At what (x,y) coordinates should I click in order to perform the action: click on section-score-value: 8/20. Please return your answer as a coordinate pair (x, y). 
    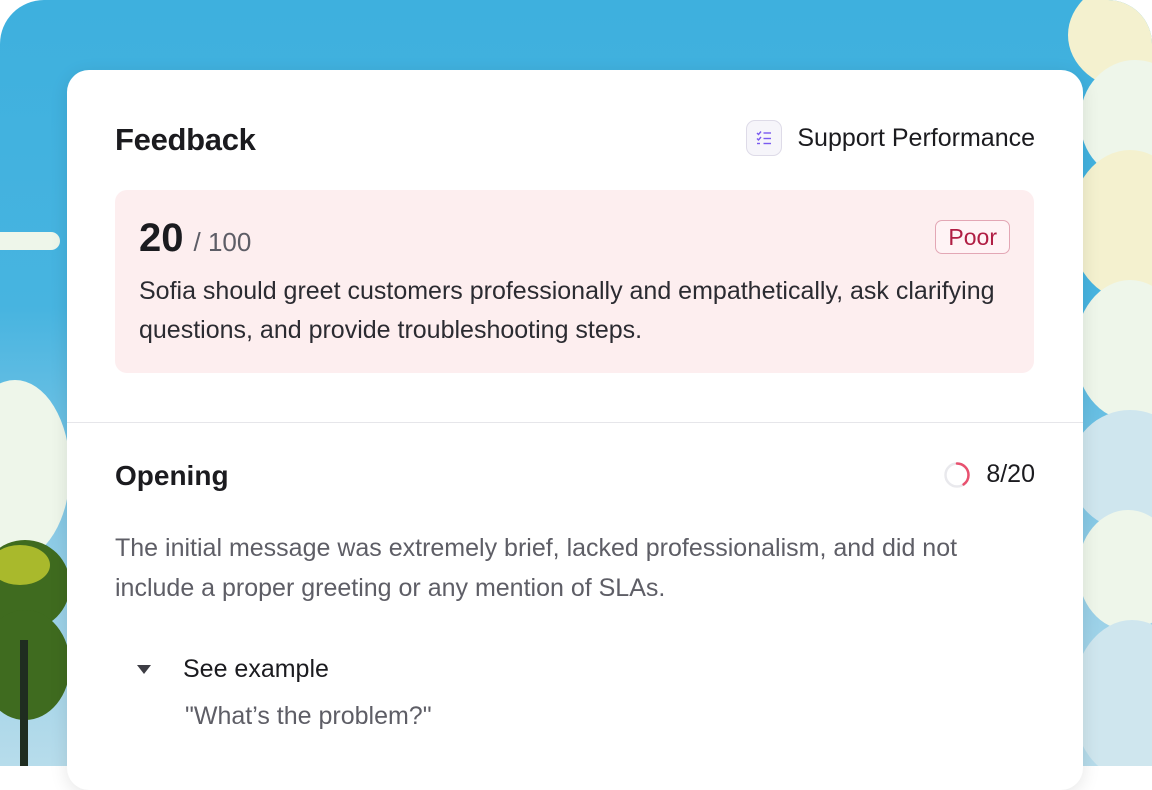
    Looking at the image, I should click on (1010, 474).